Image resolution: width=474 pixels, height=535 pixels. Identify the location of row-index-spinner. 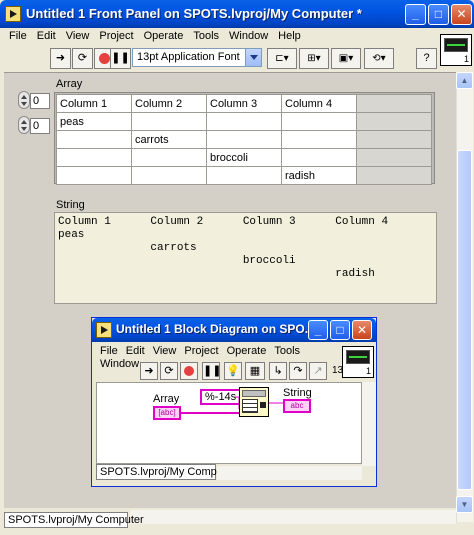
(24, 100).